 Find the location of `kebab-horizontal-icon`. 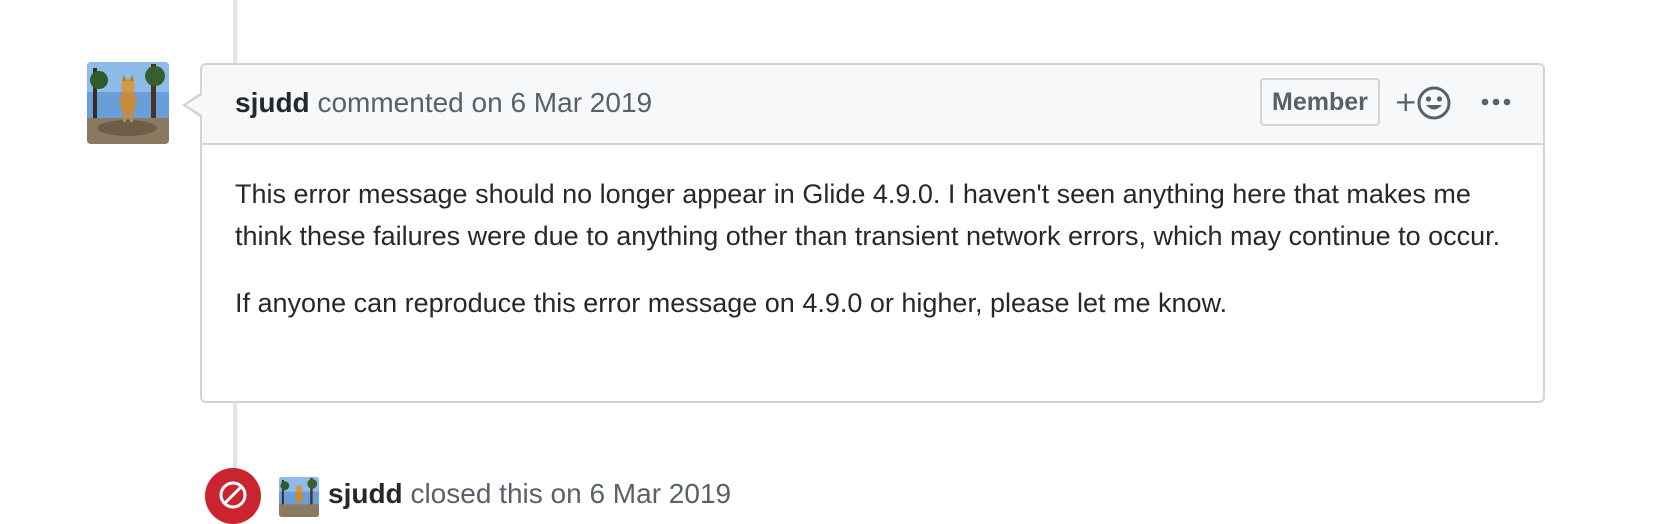

kebab-horizontal-icon is located at coordinates (1496, 102).